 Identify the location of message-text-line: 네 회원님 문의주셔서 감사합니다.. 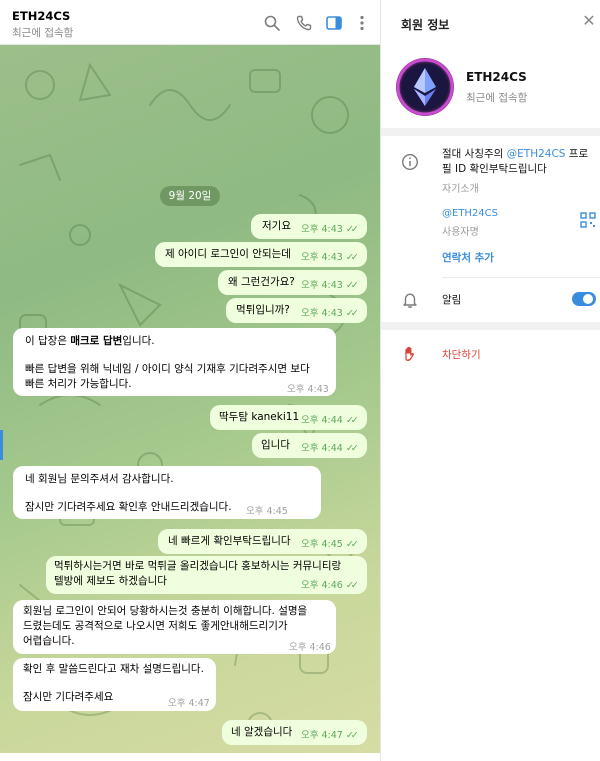
(99, 479).